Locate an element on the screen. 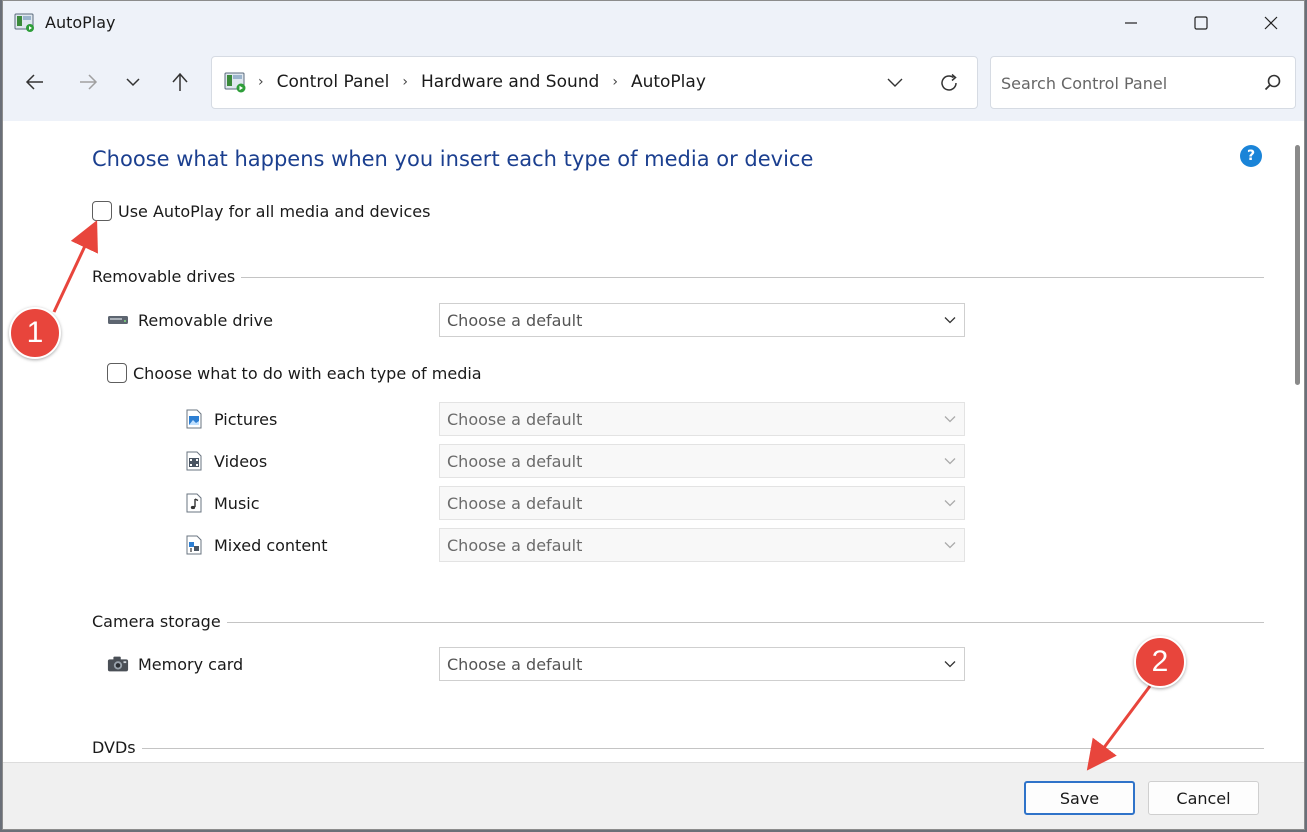  use-autoplay-option: Use AutoPlay for all media and devices is located at coordinates (261, 211).